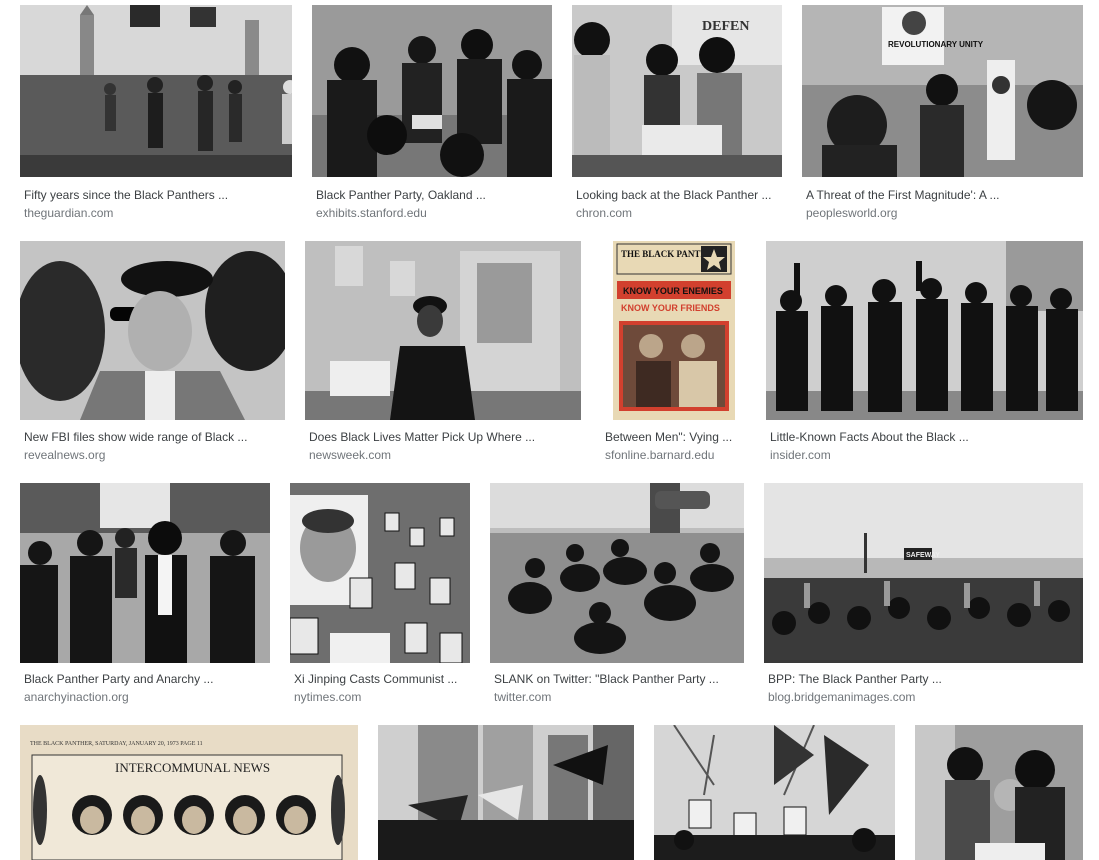  Describe the element at coordinates (677, 91) in the screenshot. I see `result-thumbnail: DEFEN` at that location.